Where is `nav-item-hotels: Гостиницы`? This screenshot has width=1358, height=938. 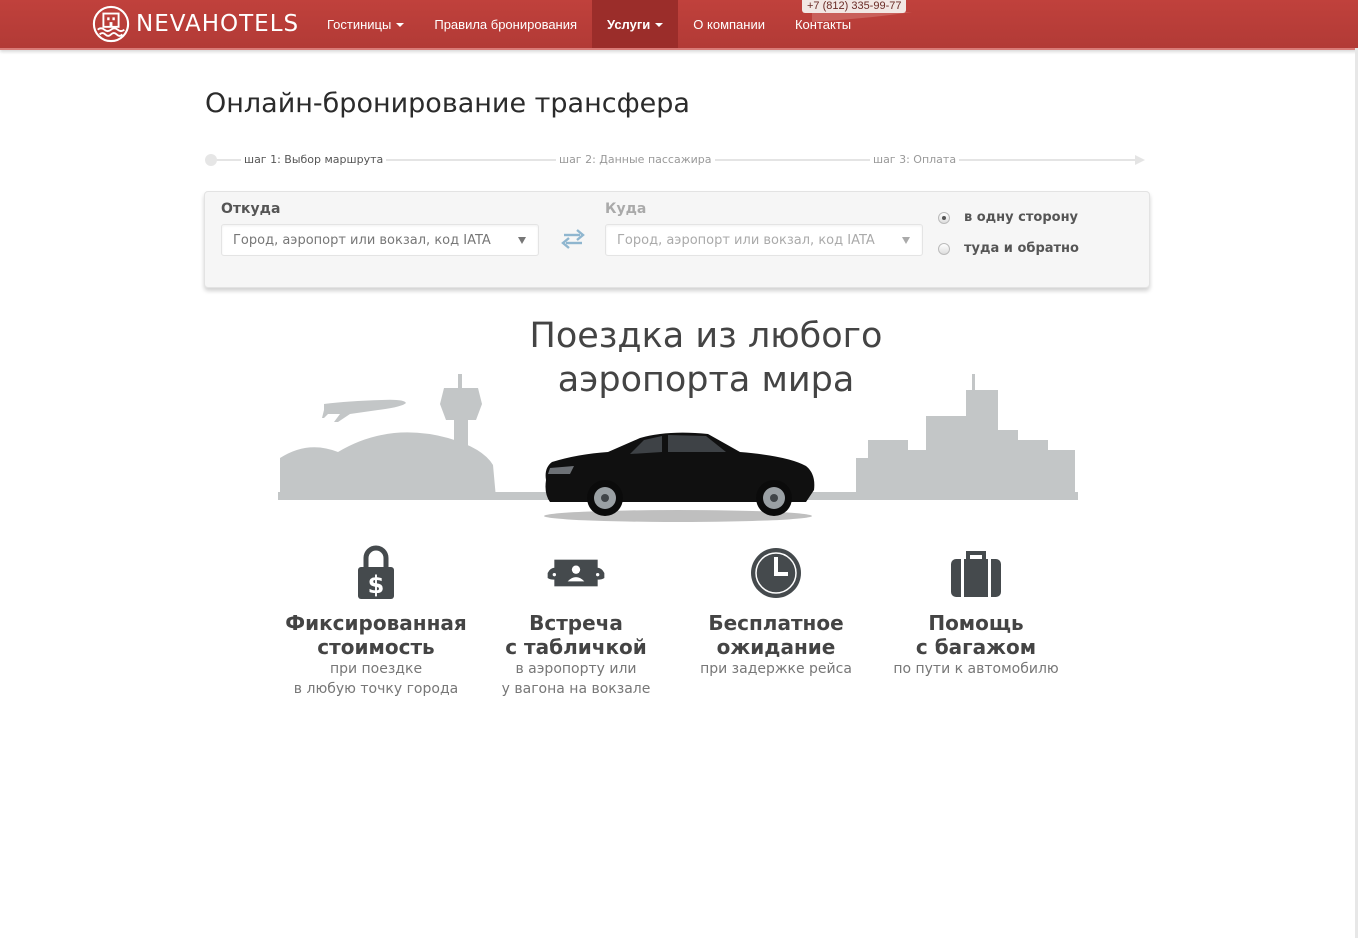 nav-item-hotels: Гостиницы is located at coordinates (365, 24).